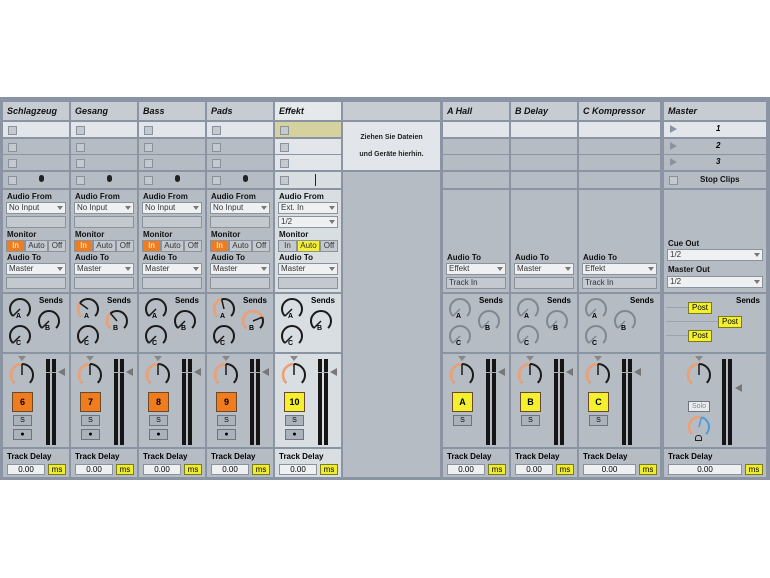 The height and width of the screenshot is (578, 770). I want to click on audio-from-dropdown: Ext. In, so click(308, 208).